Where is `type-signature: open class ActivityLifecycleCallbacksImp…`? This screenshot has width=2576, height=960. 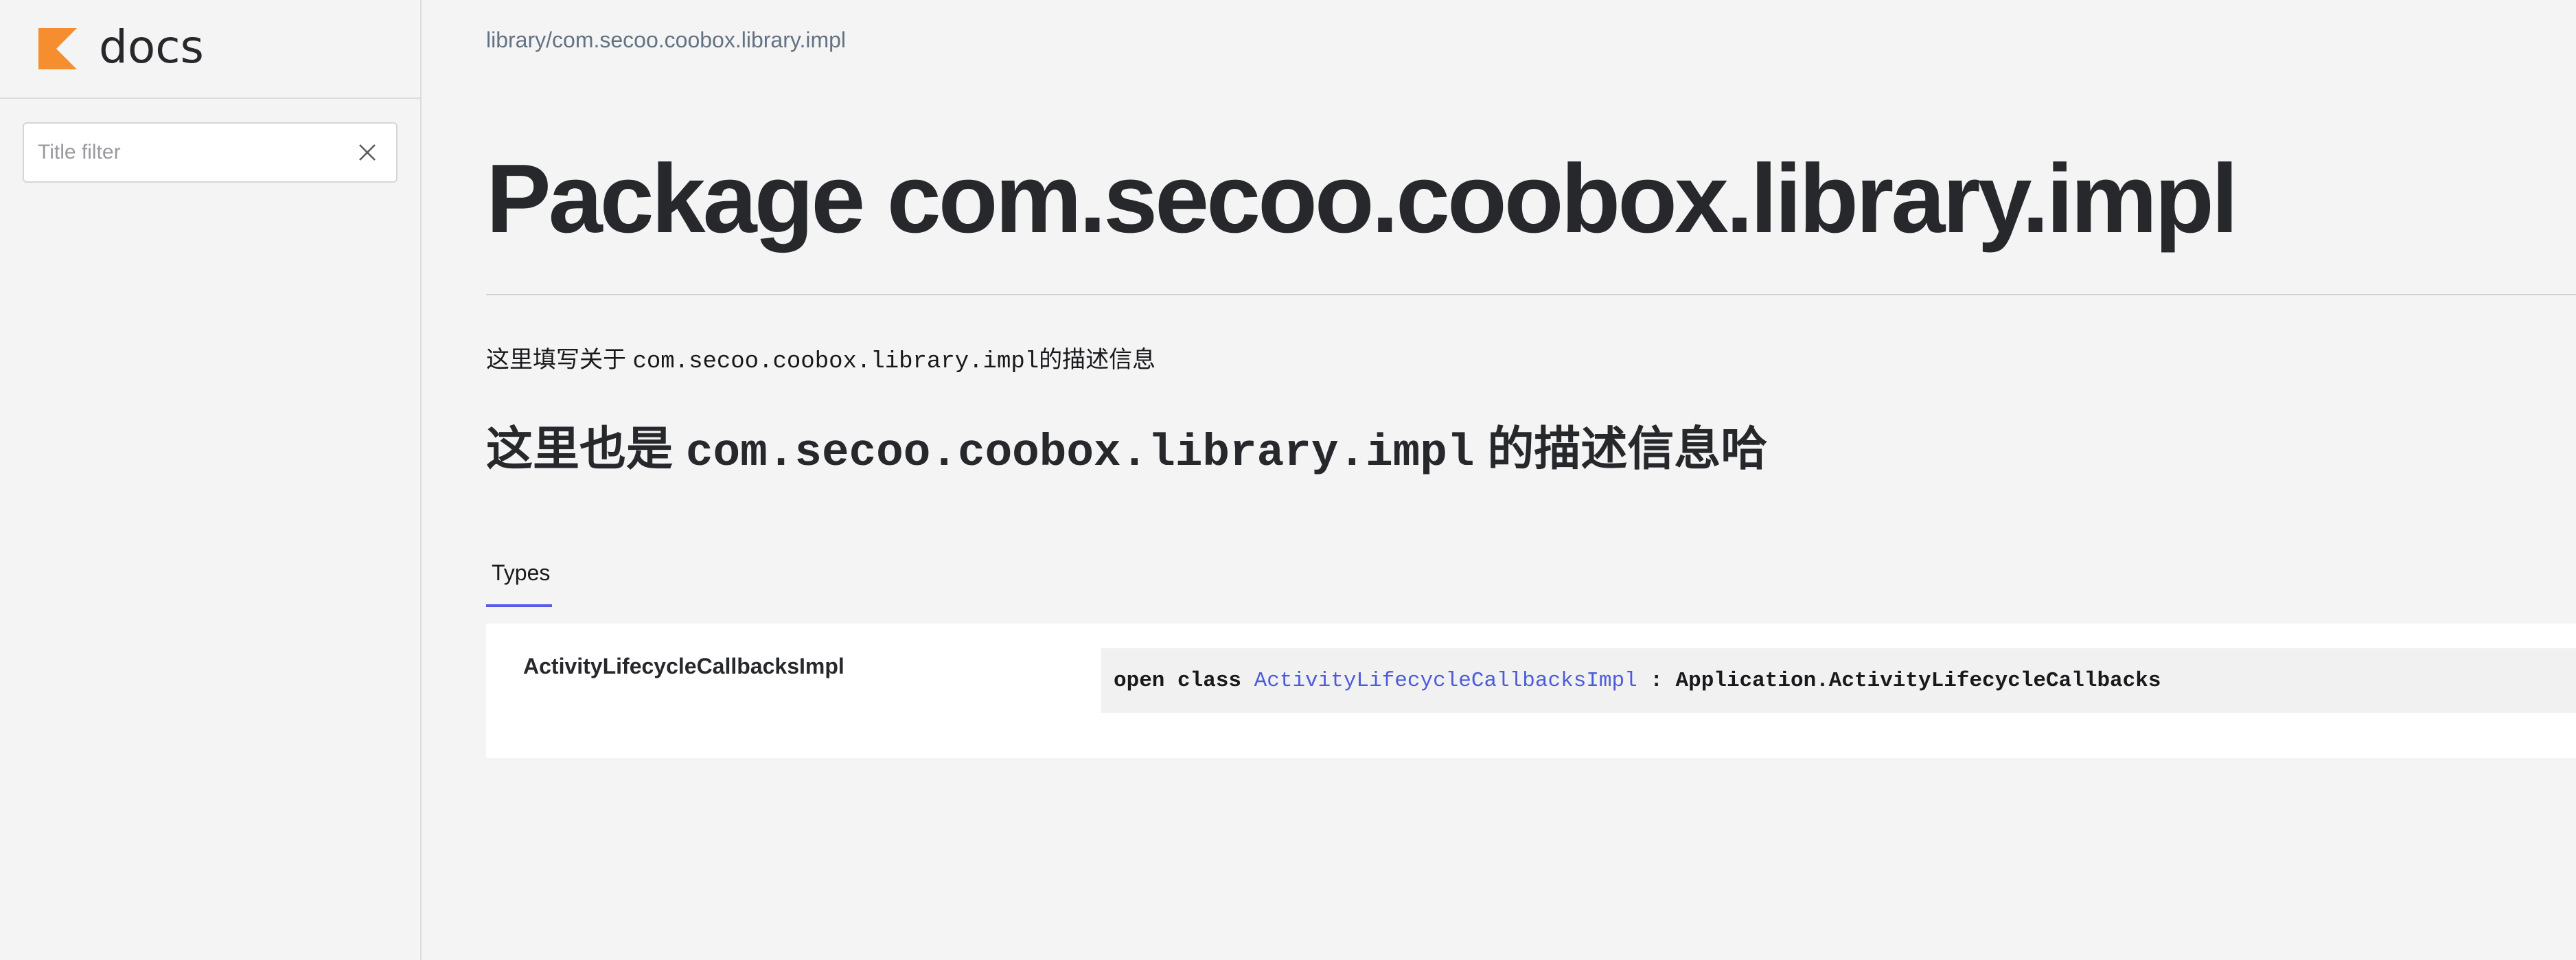 type-signature: open class ActivityLifecycleCallbacksImp… is located at coordinates (1838, 680).